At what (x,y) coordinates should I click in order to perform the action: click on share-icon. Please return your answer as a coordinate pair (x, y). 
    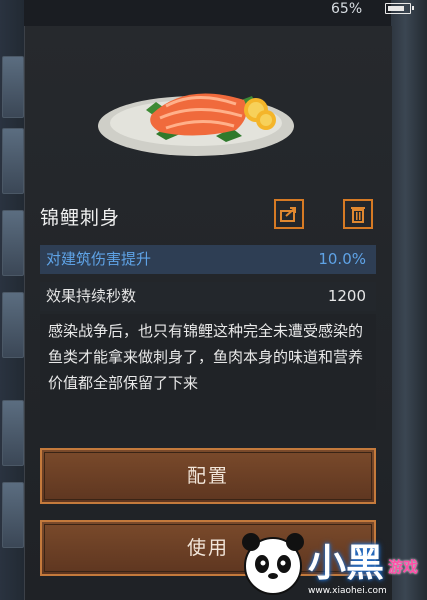
    Looking at the image, I should click on (288, 214).